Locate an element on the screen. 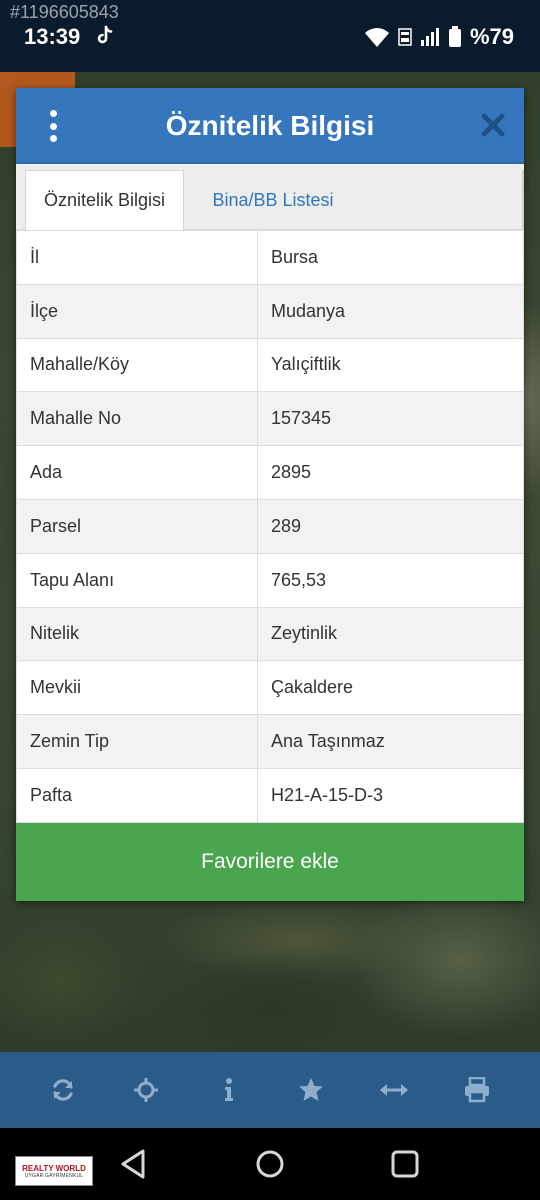 Image resolution: width=540 pixels, height=1200 pixels. attribute-value: 289 is located at coordinates (390, 526).